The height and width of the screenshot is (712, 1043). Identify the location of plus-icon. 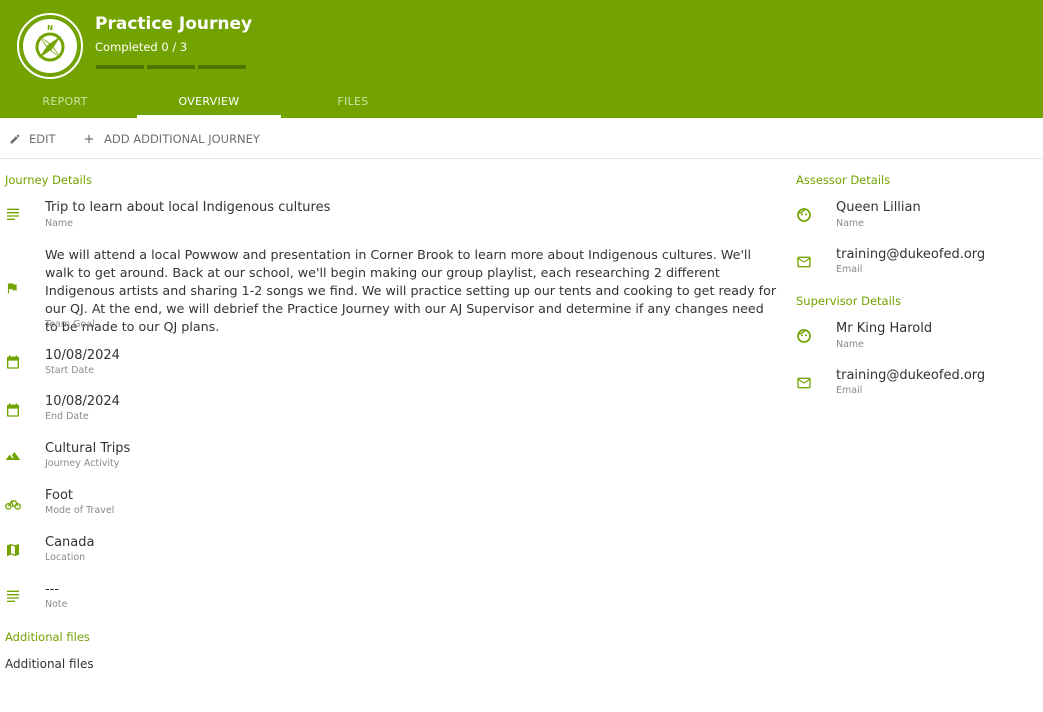
(89, 139).